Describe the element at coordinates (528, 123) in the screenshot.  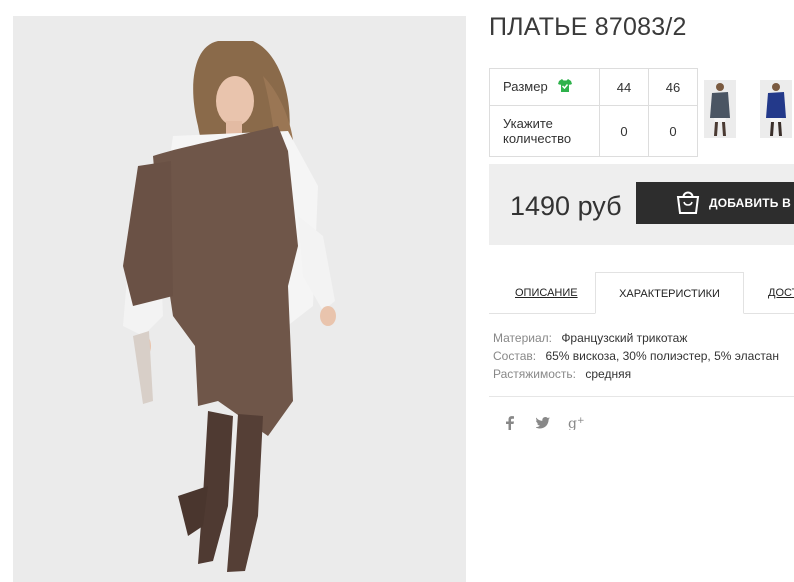
I see `quantity-label-line1: Укажите` at that location.